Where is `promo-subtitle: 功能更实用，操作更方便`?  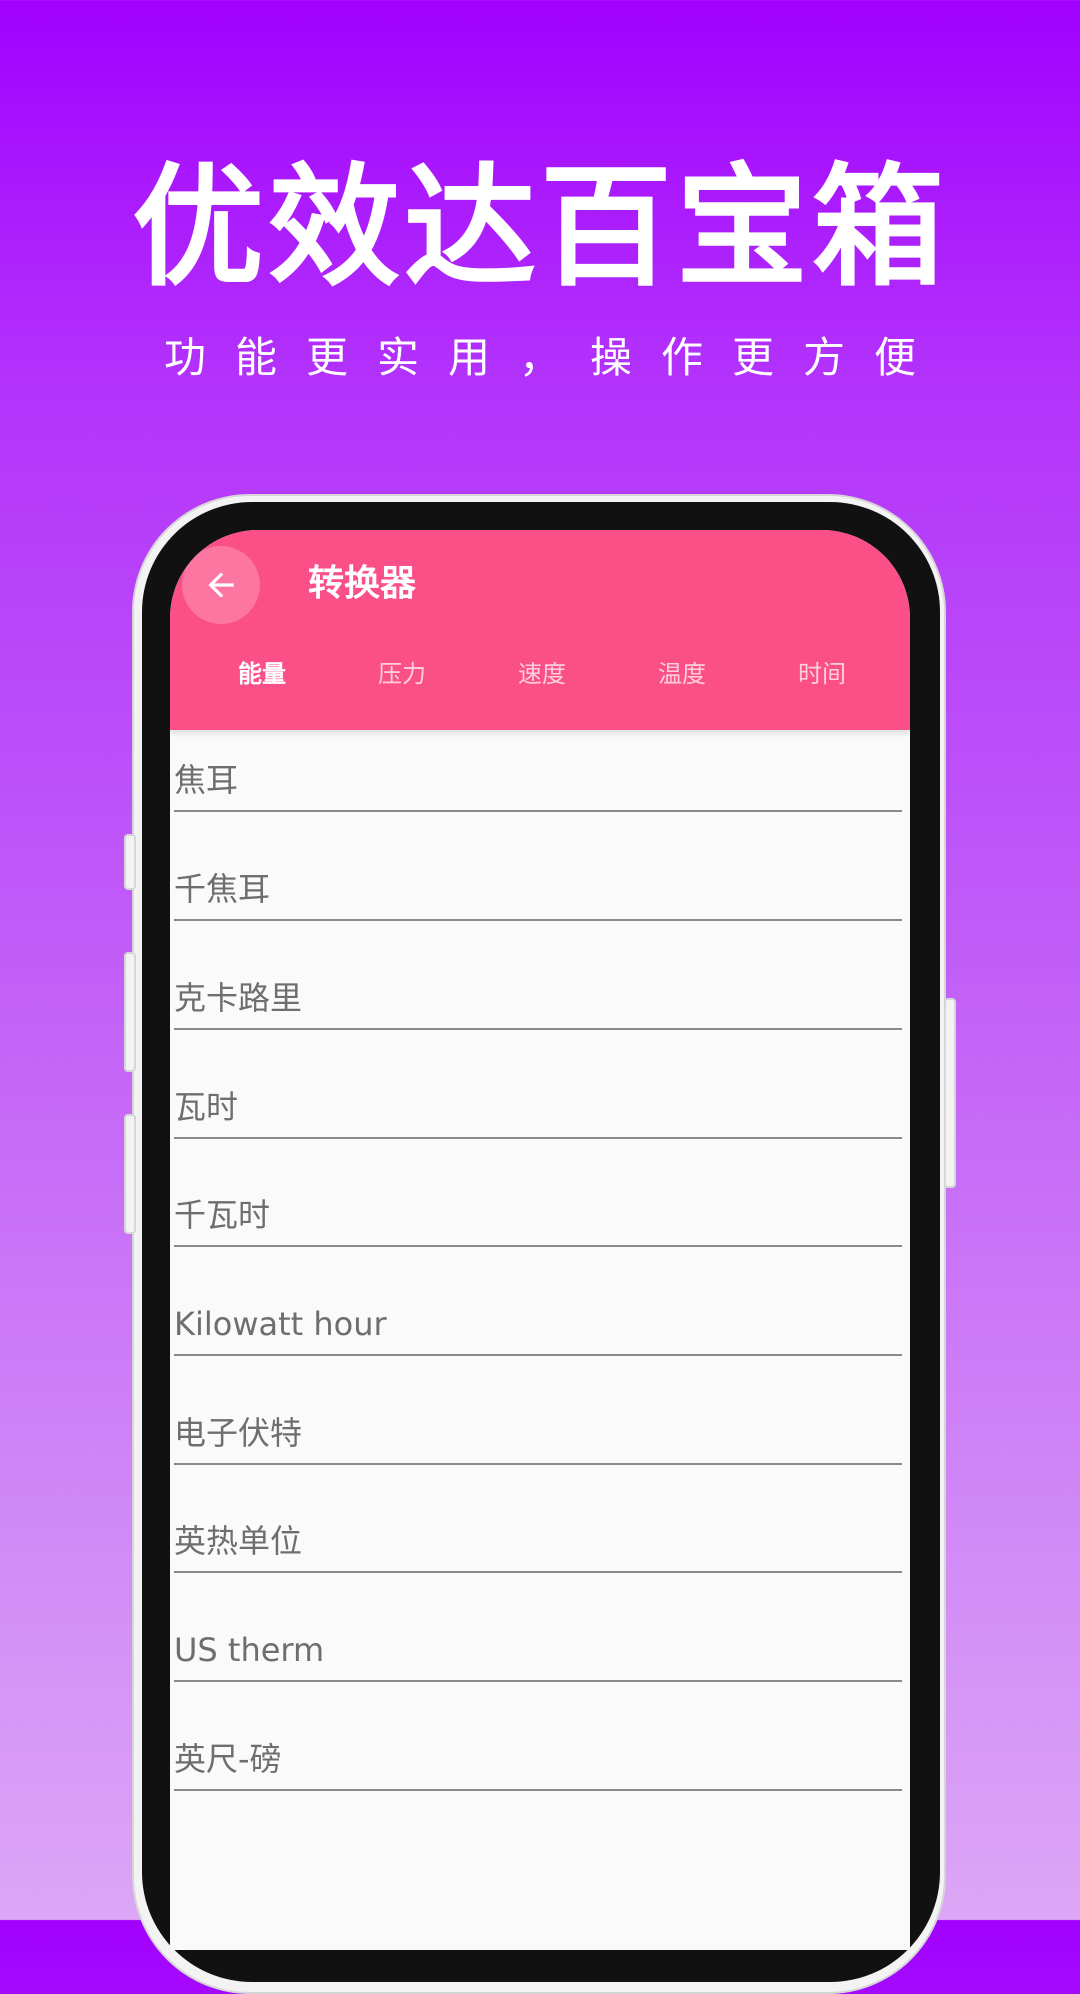 promo-subtitle: 功能更实用，操作更方便 is located at coordinates (554, 357).